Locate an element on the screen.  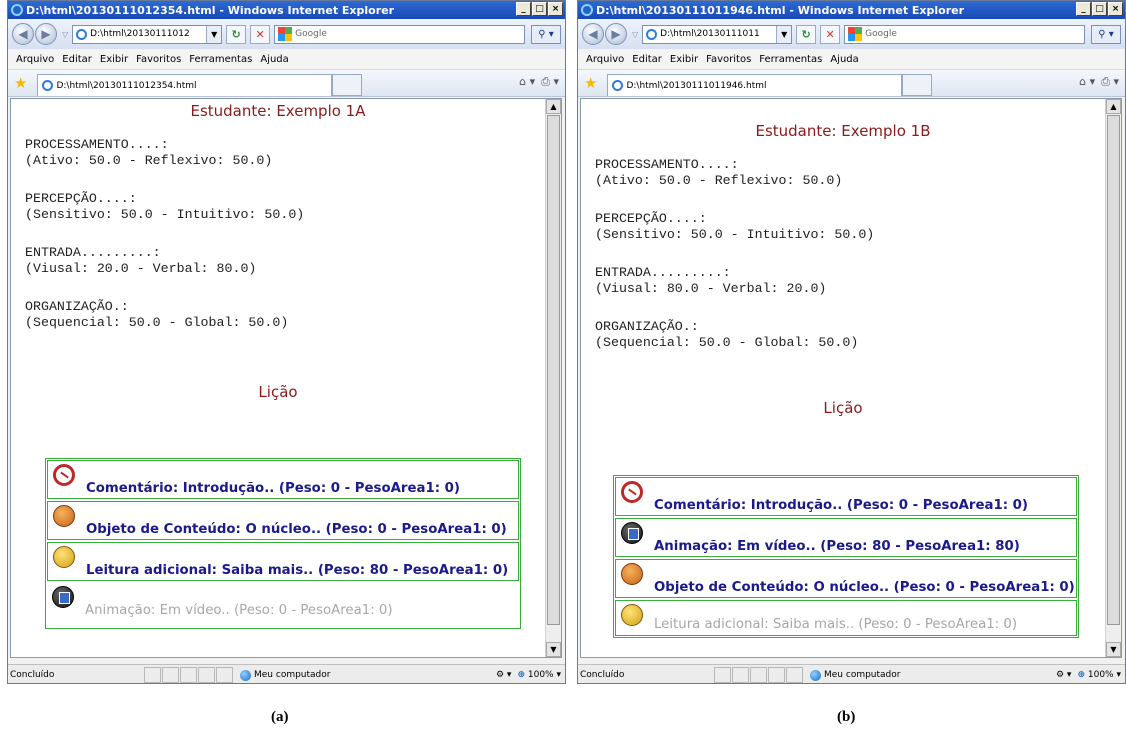
reading-icon is located at coordinates (64, 557).